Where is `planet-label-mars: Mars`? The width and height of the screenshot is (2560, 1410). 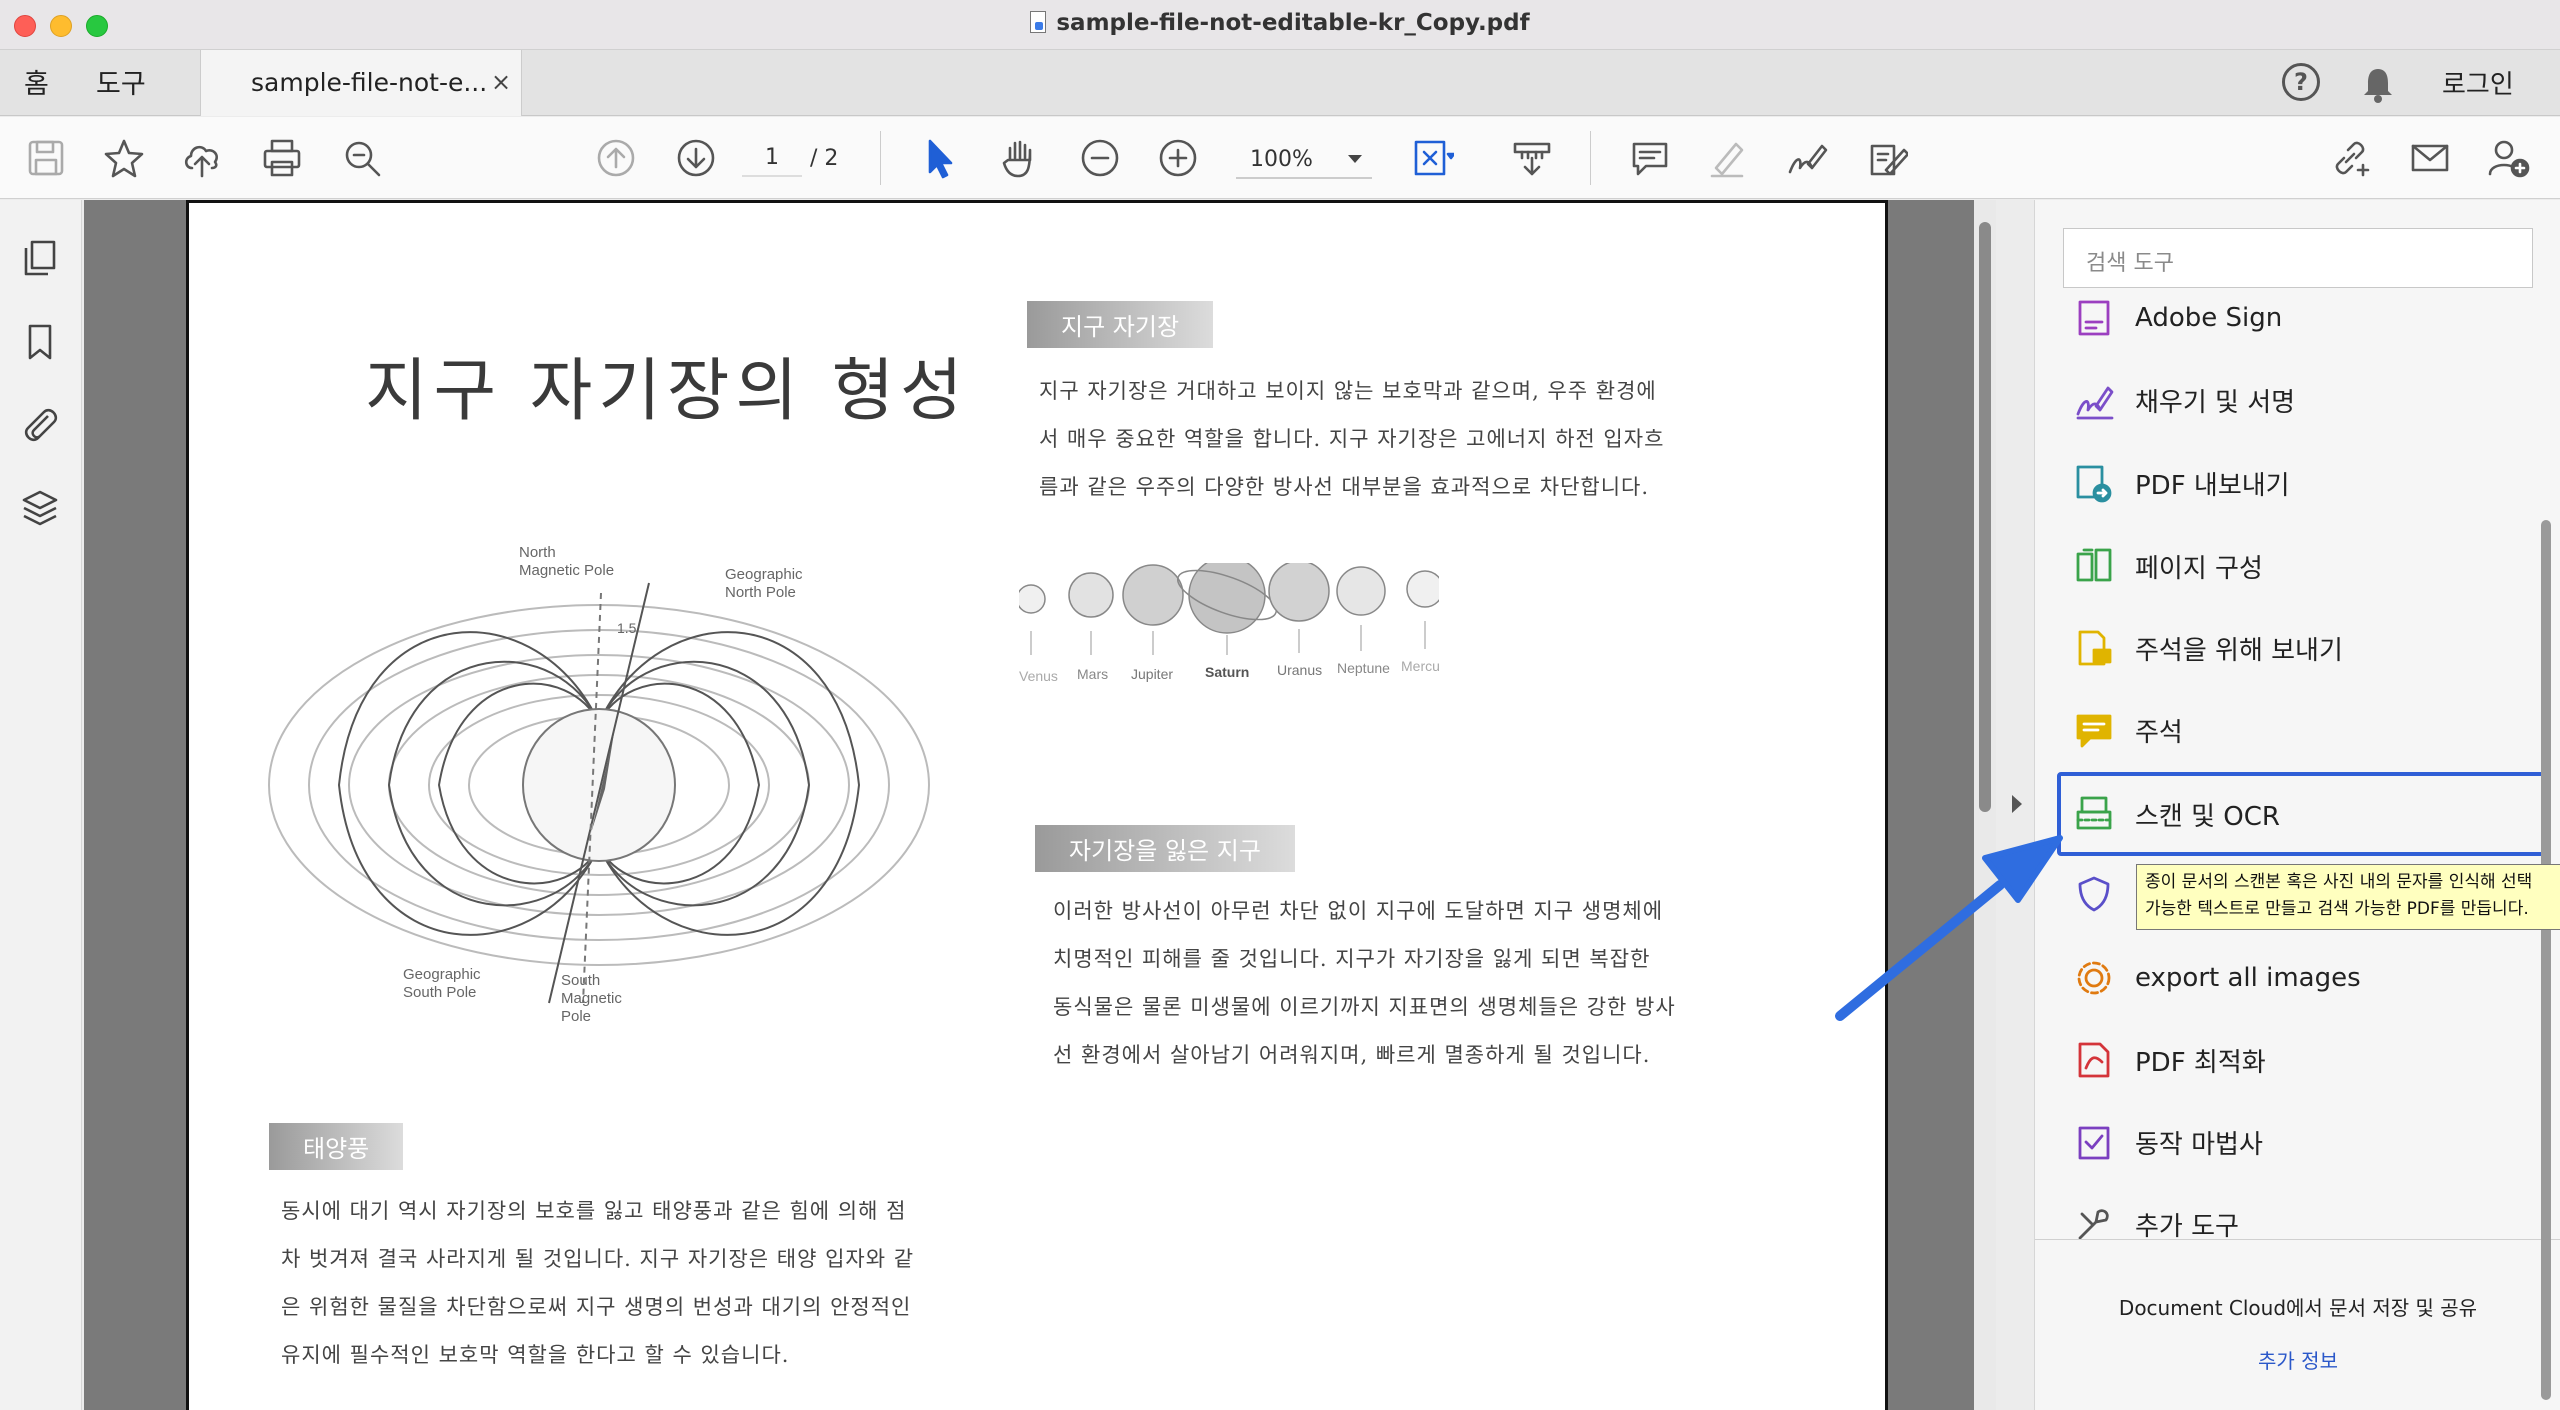
planet-label-mars: Mars is located at coordinates (1092, 674).